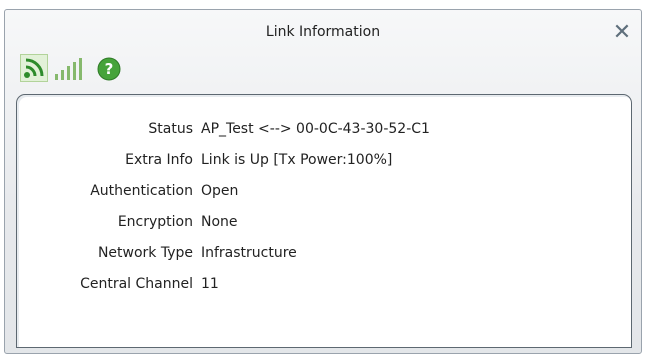 The width and height of the screenshot is (646, 358). I want to click on network-type-label: Network Type, so click(145, 253).